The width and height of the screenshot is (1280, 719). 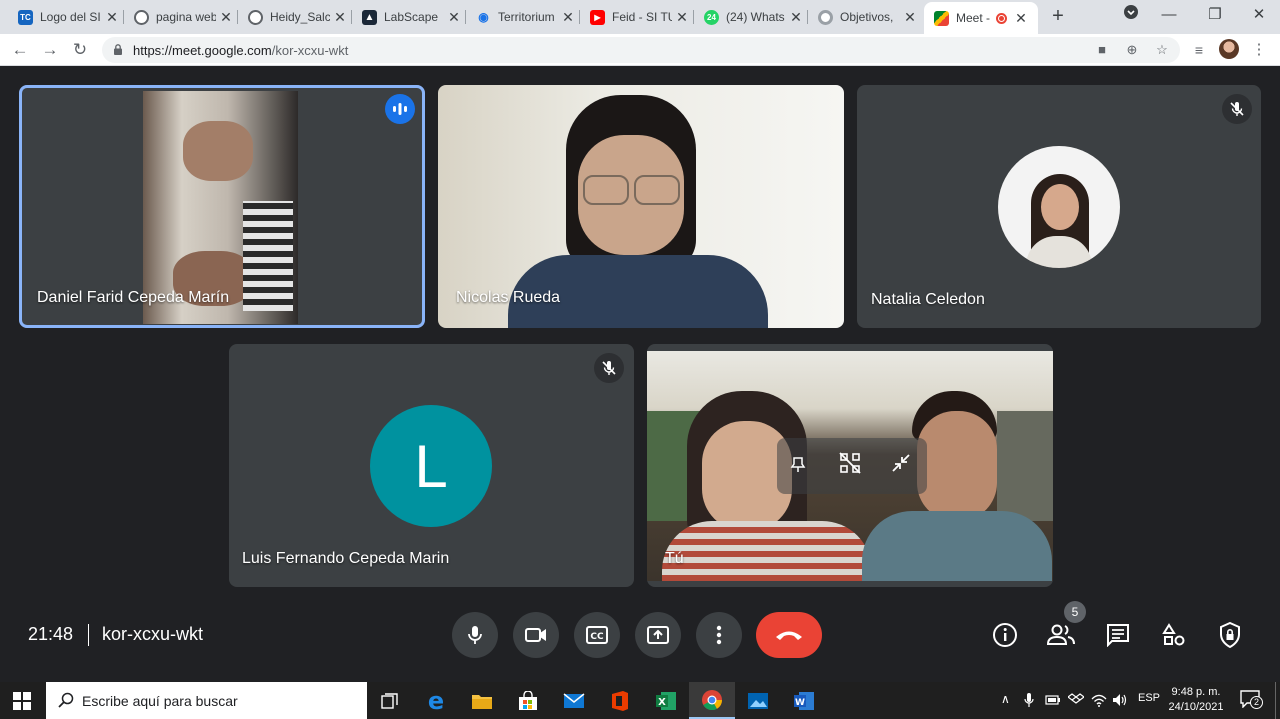 I want to click on tab-whatsapp: 24 (24) Whats ✕, so click(x=751, y=17).